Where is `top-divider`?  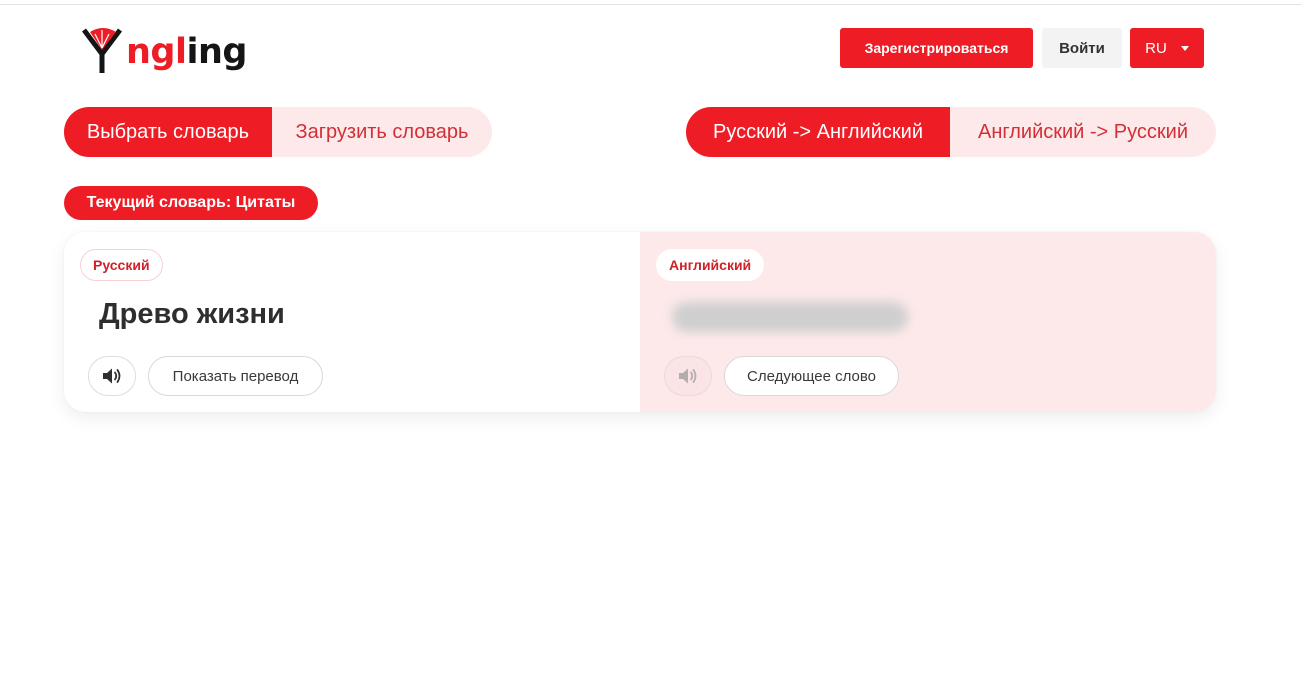
top-divider is located at coordinates (651, 4).